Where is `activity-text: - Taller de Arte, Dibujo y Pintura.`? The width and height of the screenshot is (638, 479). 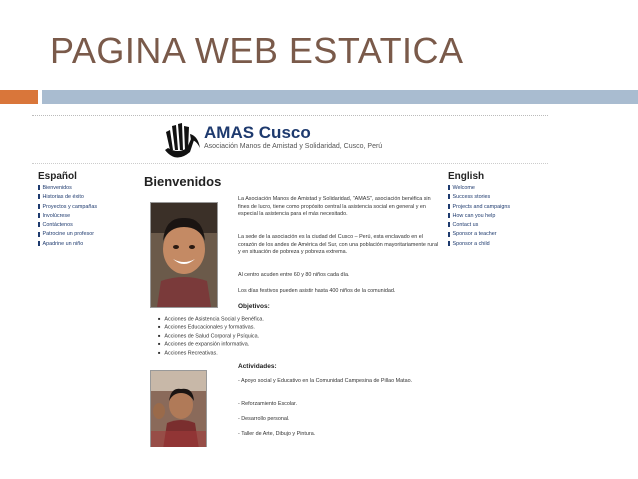
activity-text: - Taller de Arte, Dibujo y Pintura. is located at coordinates (277, 434).